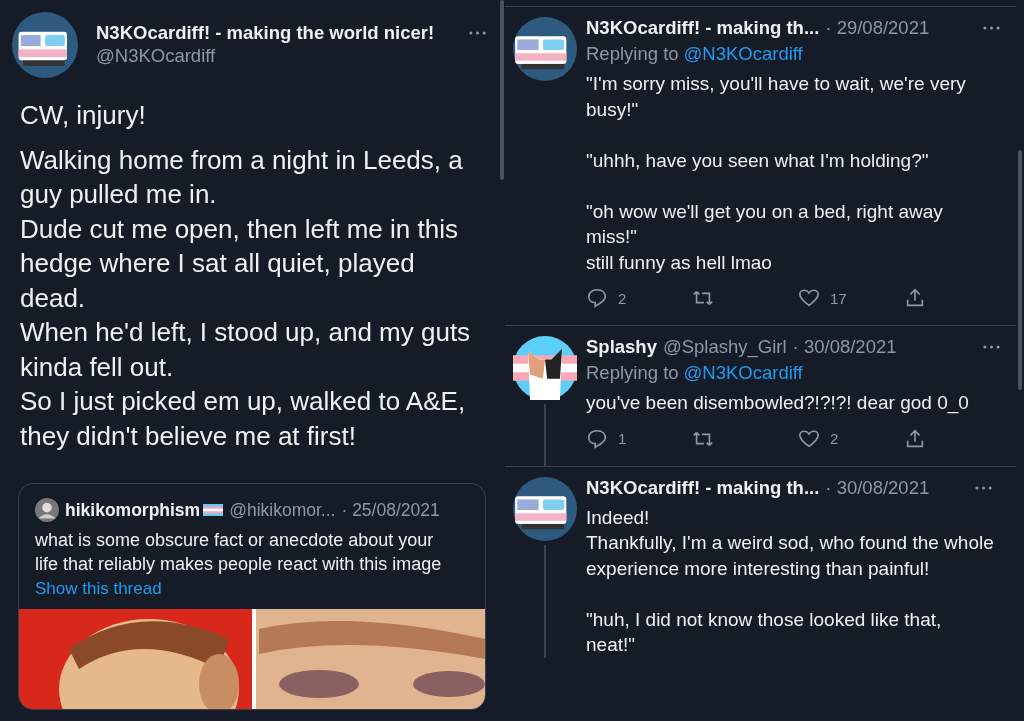 This screenshot has width=1024, height=721. I want to click on reply-count: 2, so click(622, 298).